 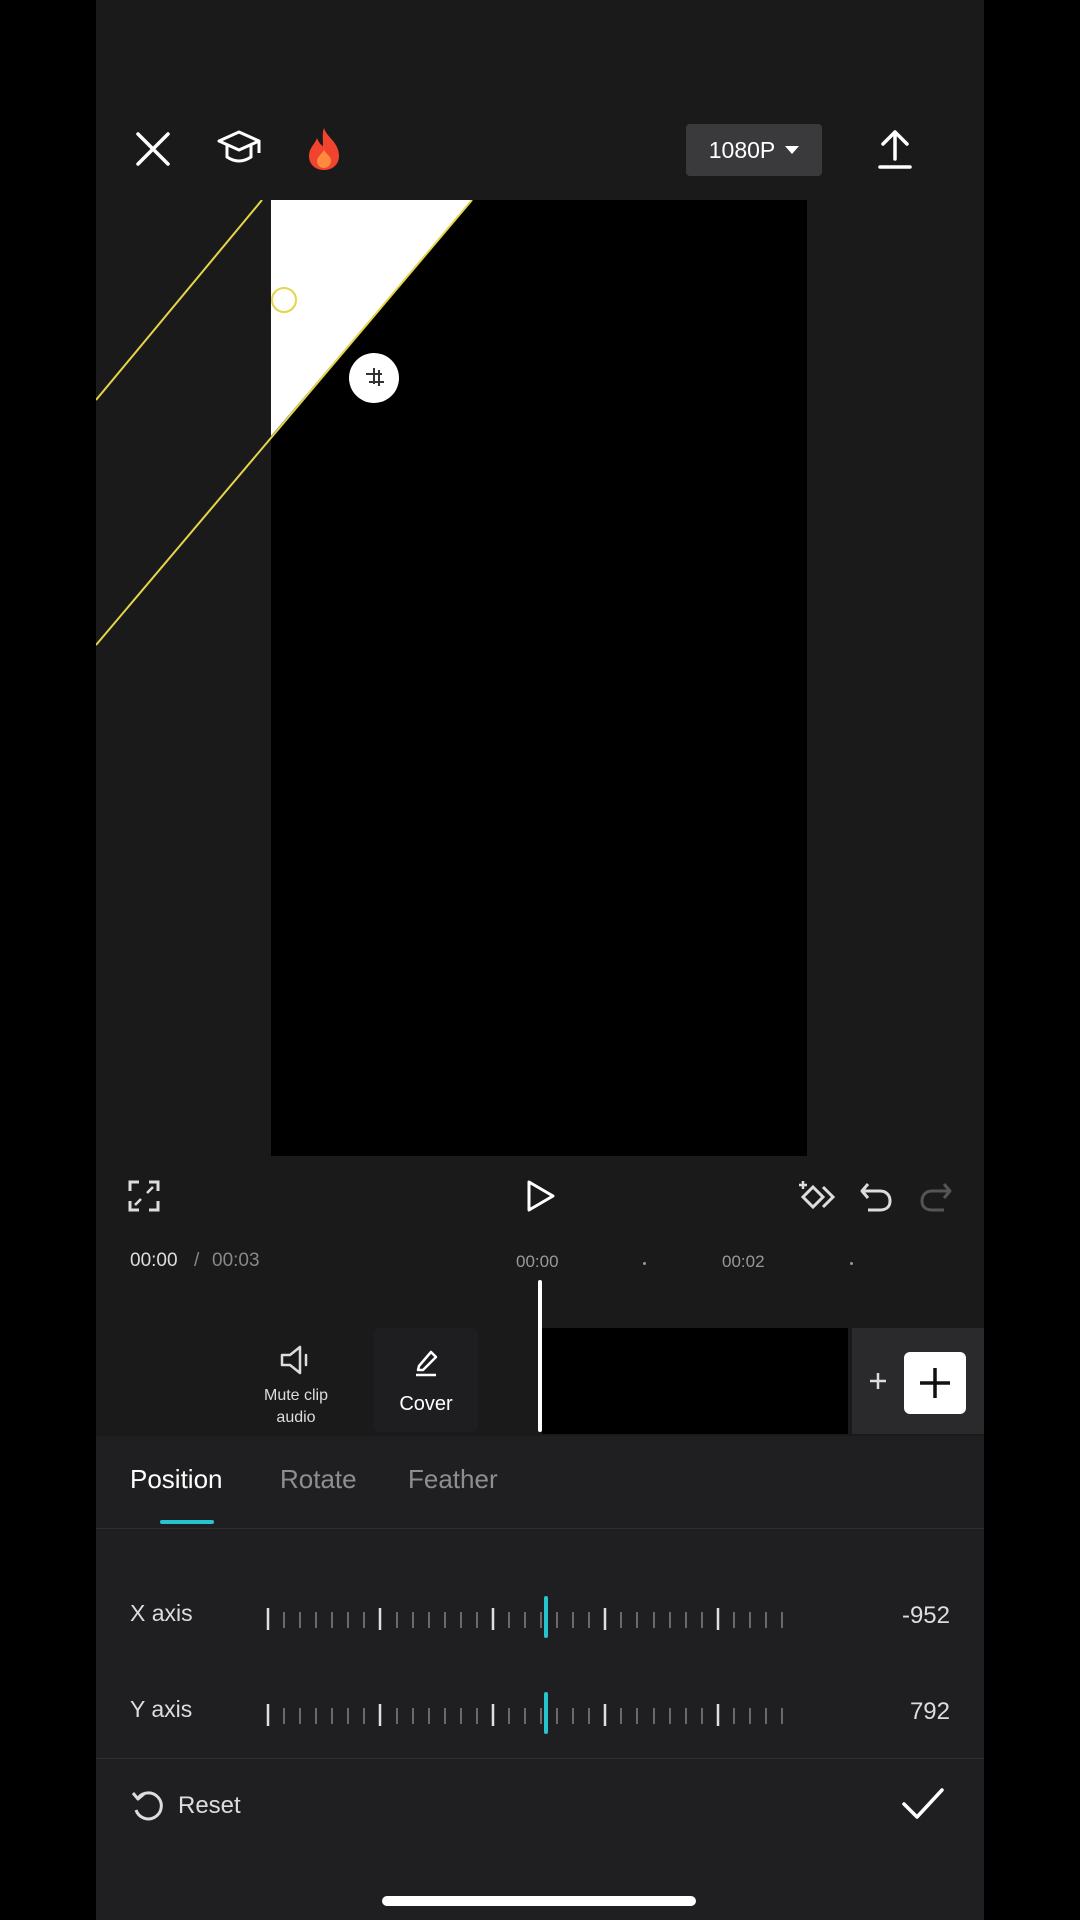 I want to click on resolution-button: 1080P, so click(x=754, y=150).